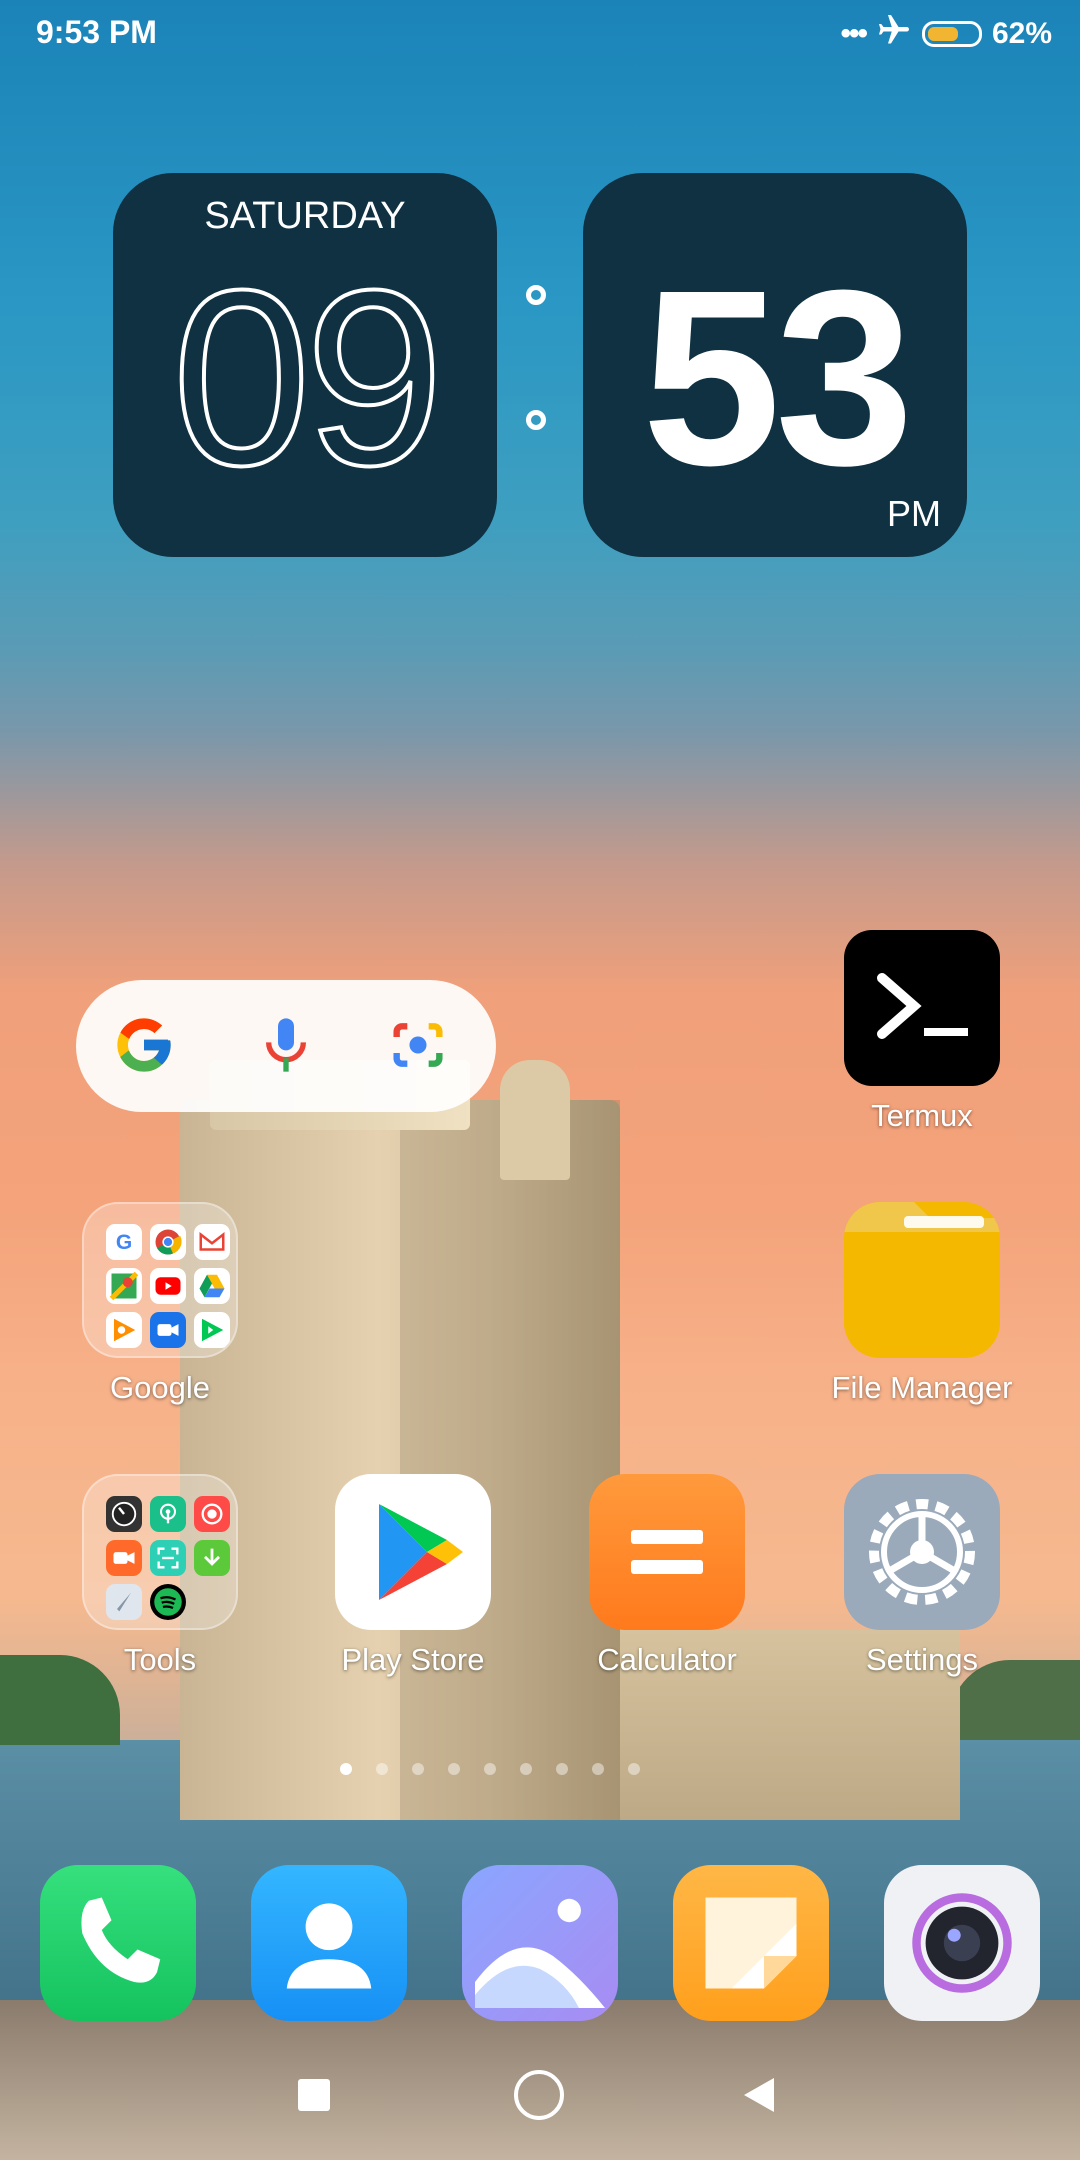  Describe the element at coordinates (124, 1330) in the screenshot. I see `play-music-icon` at that location.